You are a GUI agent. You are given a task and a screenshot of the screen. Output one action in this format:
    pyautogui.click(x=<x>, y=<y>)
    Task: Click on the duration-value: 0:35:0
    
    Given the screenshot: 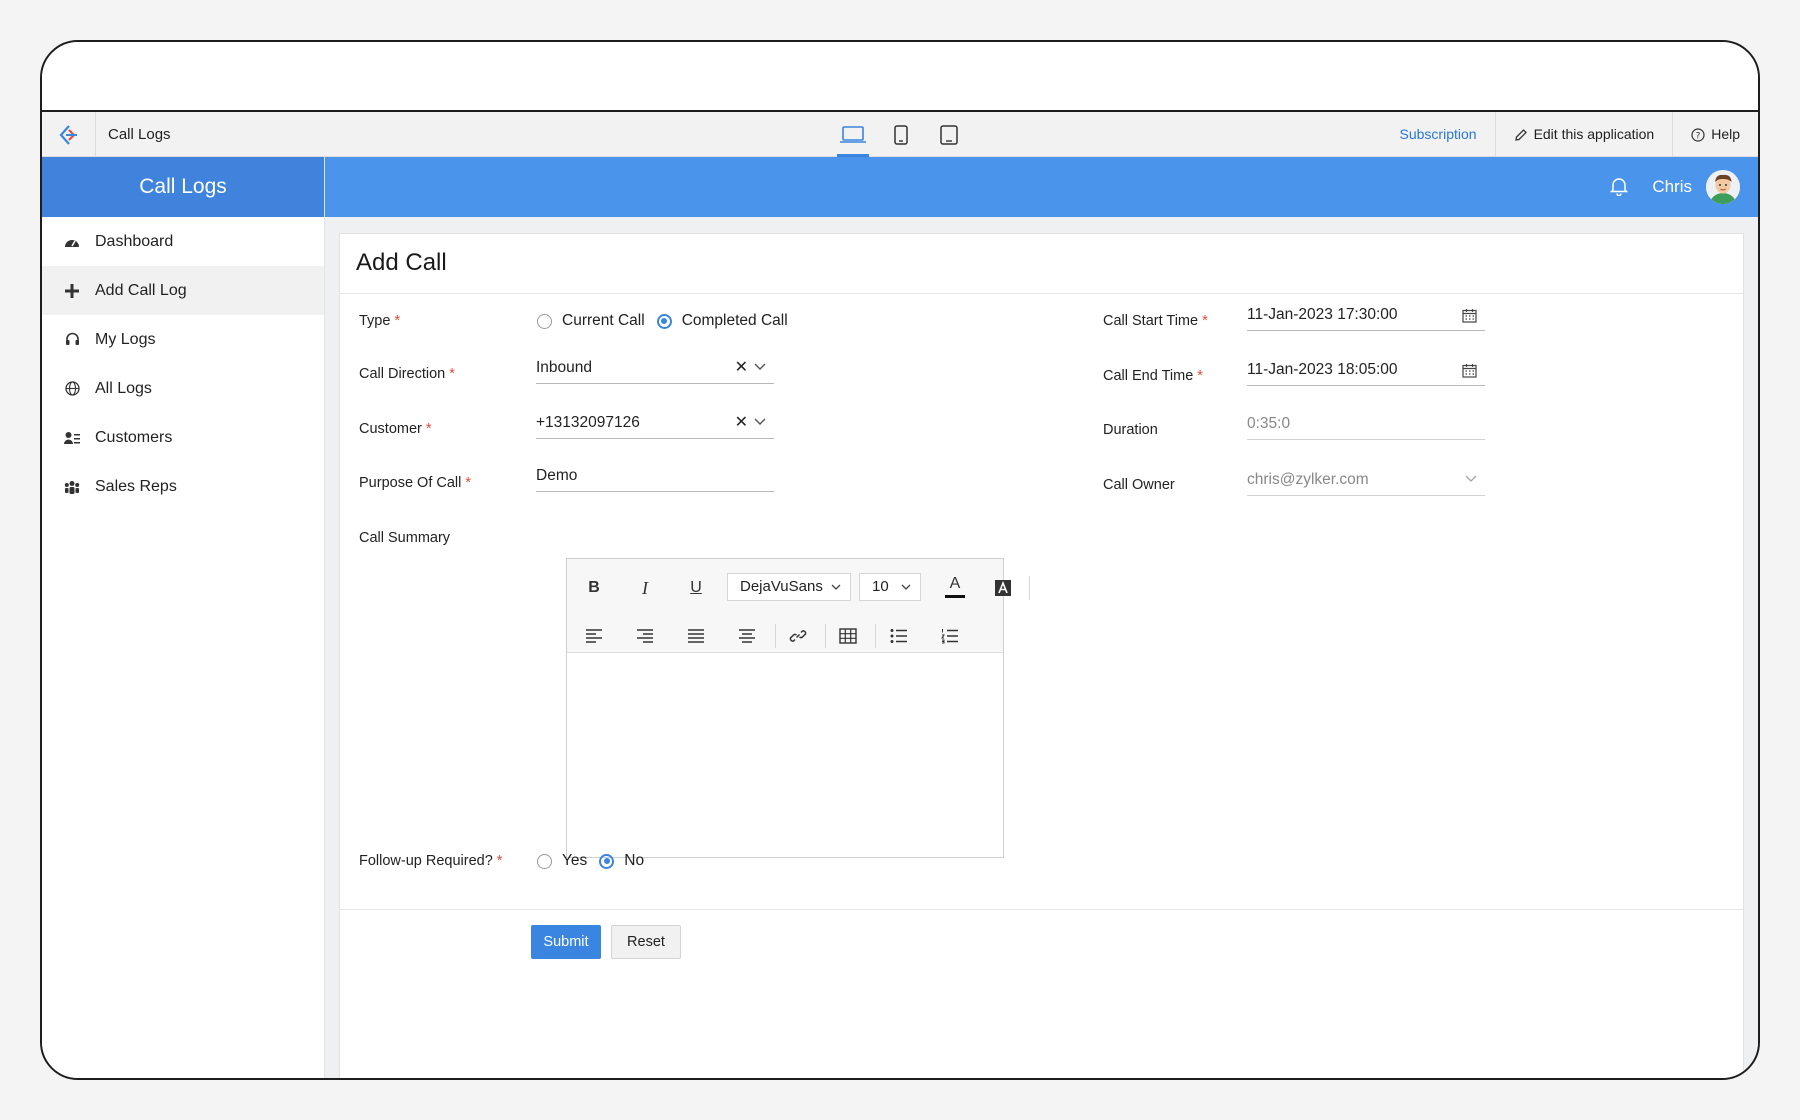 What is the action you would take?
    pyautogui.click(x=1269, y=423)
    